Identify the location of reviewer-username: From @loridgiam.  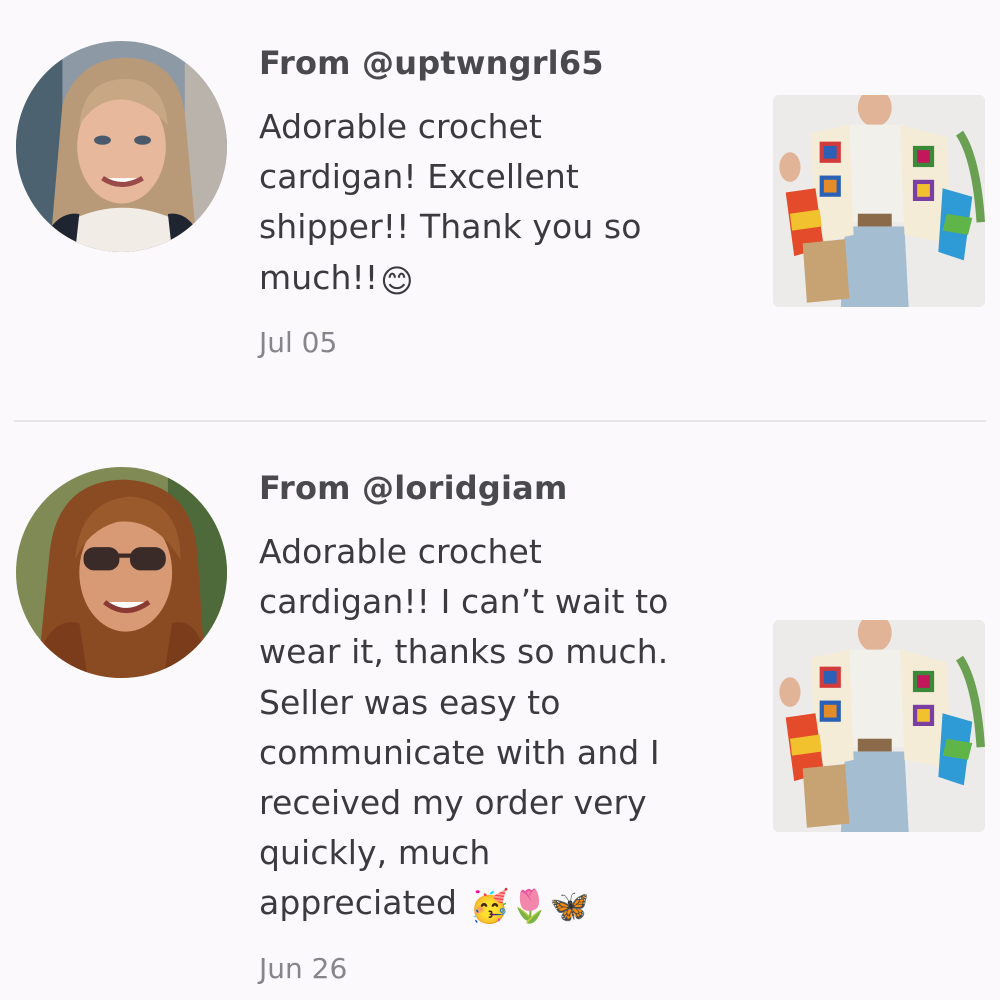
(494, 488).